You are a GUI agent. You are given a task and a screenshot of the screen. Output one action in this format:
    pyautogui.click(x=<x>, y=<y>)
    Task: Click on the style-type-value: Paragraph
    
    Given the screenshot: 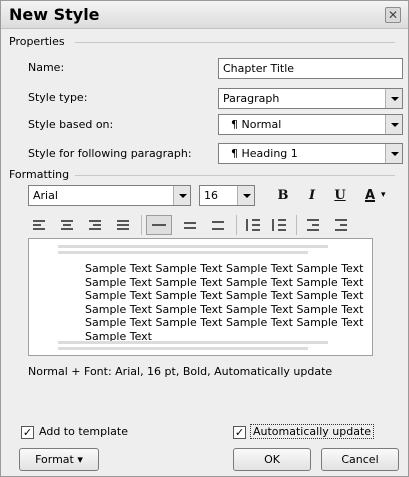 What is the action you would take?
    pyautogui.click(x=251, y=98)
    